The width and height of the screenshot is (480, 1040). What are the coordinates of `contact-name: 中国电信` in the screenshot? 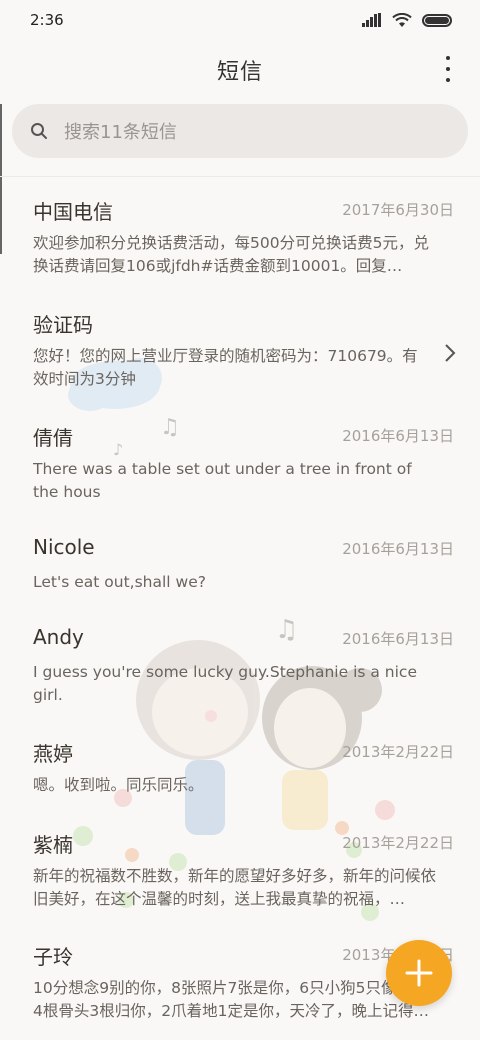 It's located at (73, 212).